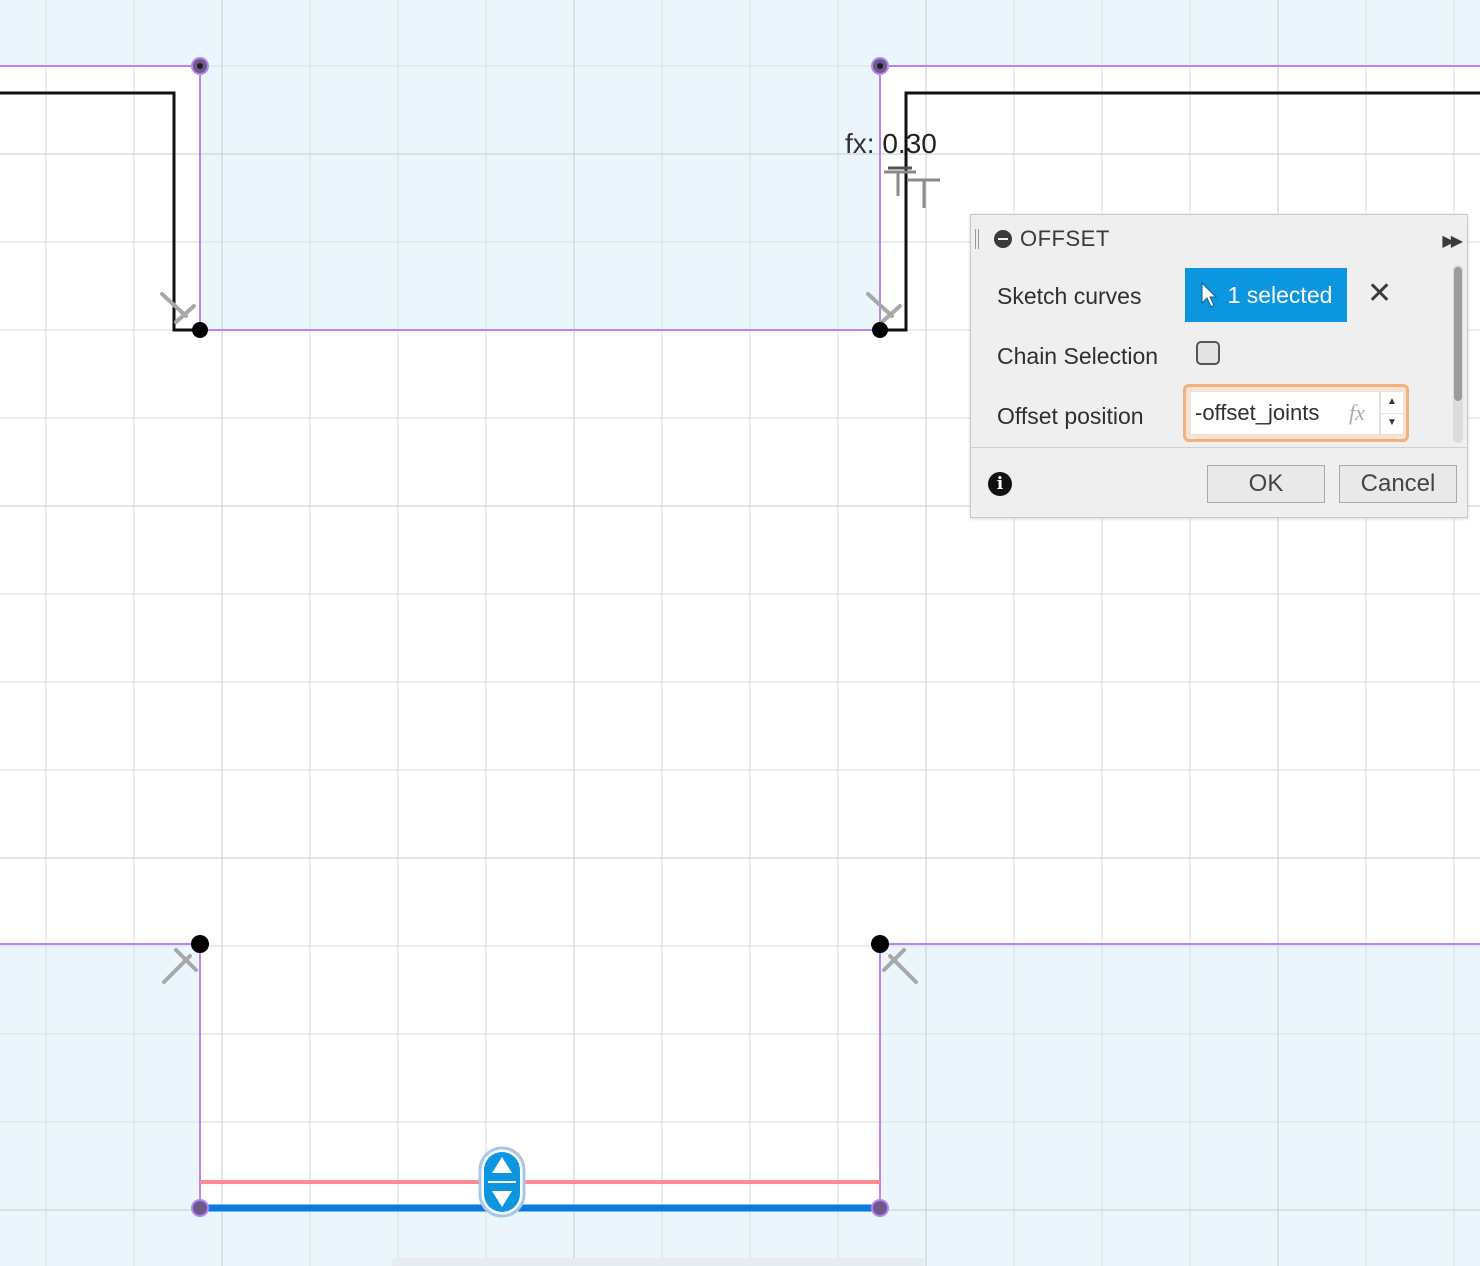  What do you see at coordinates (1070, 416) in the screenshot?
I see `offset-position-label: Offset position` at bounding box center [1070, 416].